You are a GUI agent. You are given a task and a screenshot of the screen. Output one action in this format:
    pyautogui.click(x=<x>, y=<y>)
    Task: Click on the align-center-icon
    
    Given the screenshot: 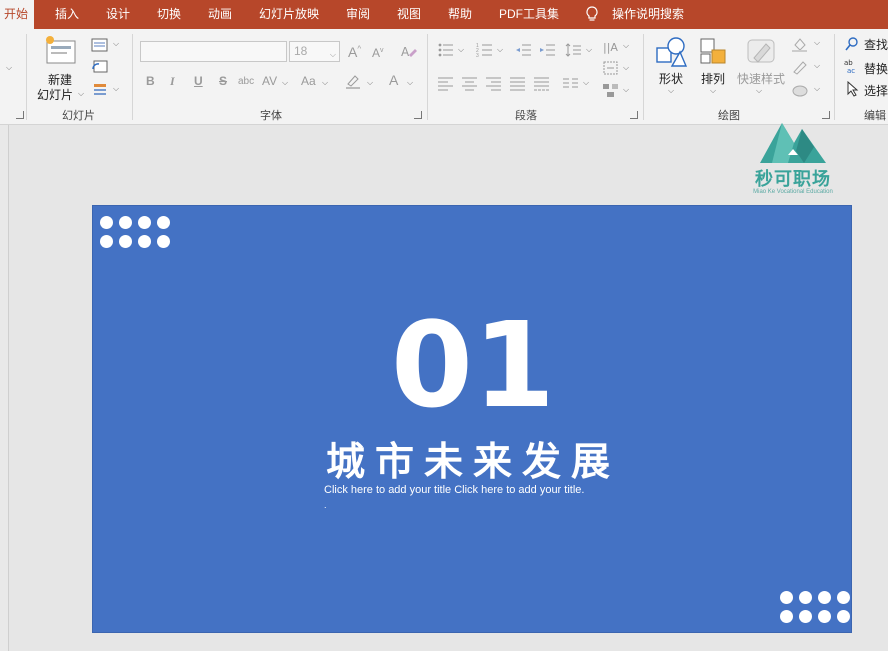 What is the action you would take?
    pyautogui.click(x=470, y=83)
    